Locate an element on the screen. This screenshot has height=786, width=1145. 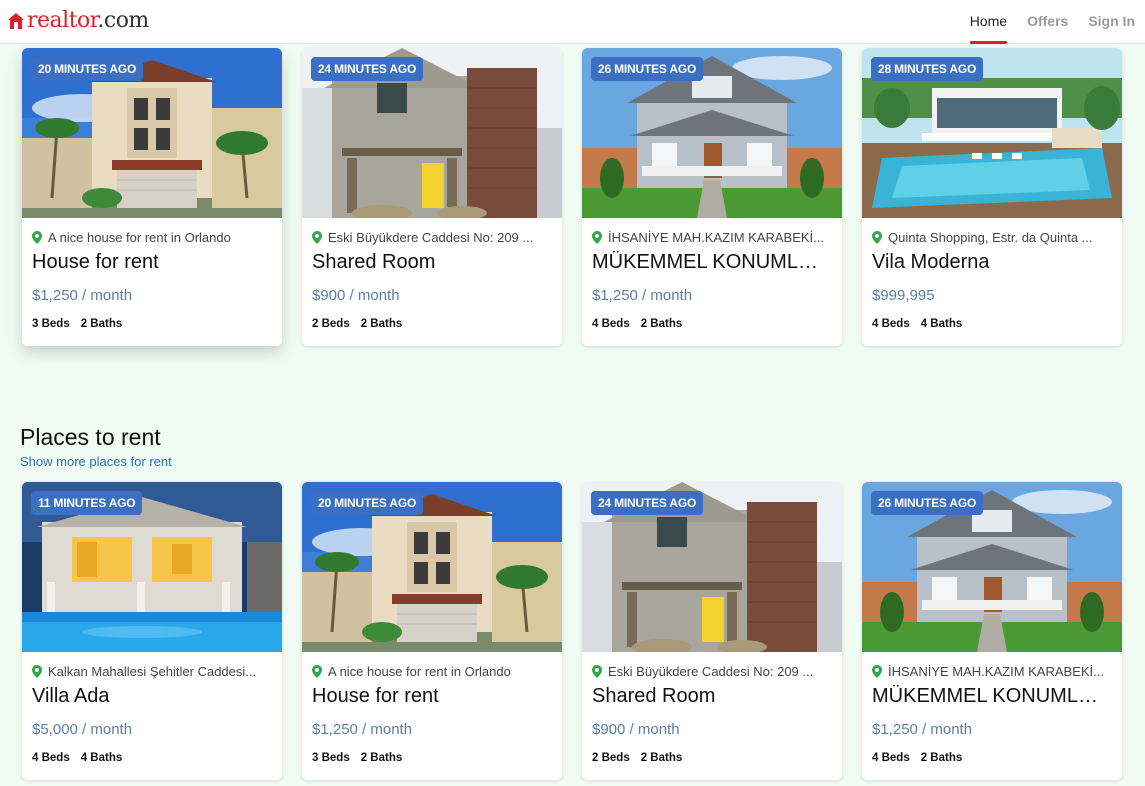
brand-suffix: .com is located at coordinates (123, 20).